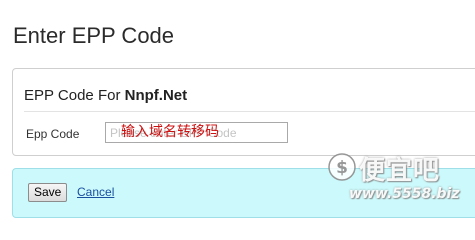  What do you see at coordinates (72, 95) in the screenshot?
I see `panel-heading-prefix: EPP Code For` at bounding box center [72, 95].